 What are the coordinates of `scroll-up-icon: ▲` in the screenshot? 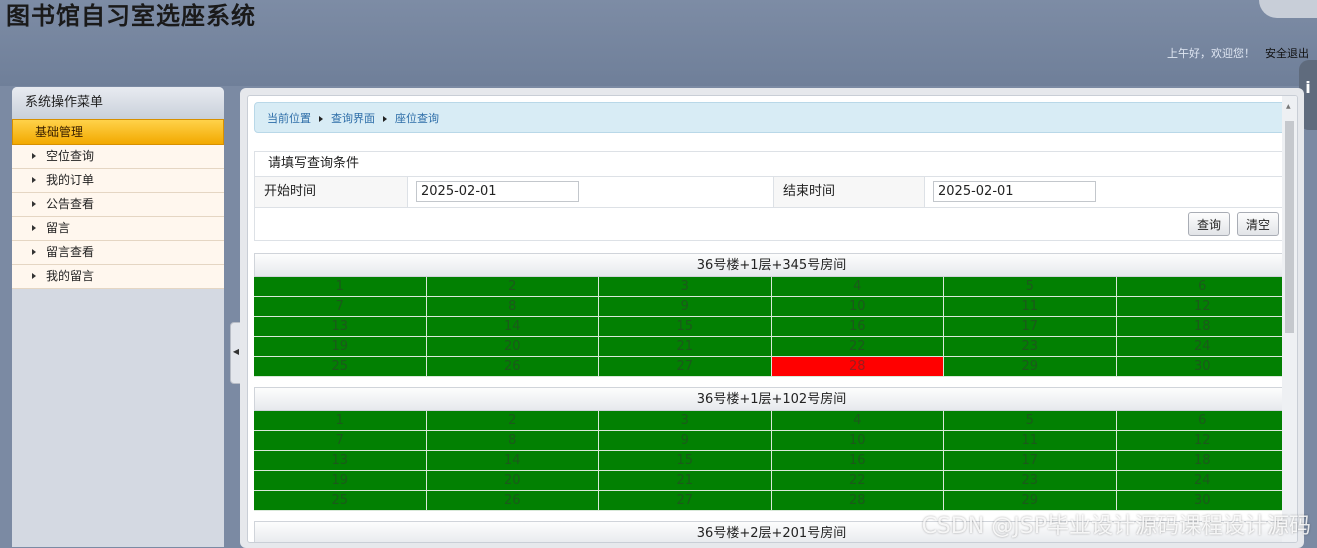 It's located at (1288, 106).